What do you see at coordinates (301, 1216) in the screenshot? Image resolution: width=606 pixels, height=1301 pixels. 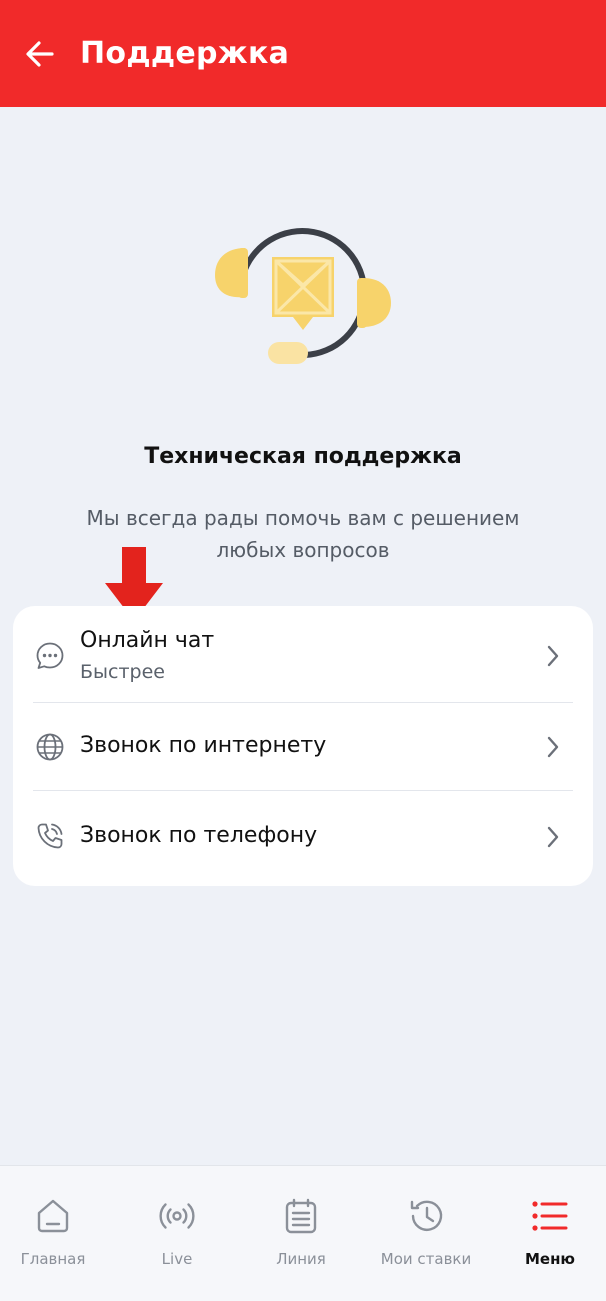 I see `calendar-list-icon` at bounding box center [301, 1216].